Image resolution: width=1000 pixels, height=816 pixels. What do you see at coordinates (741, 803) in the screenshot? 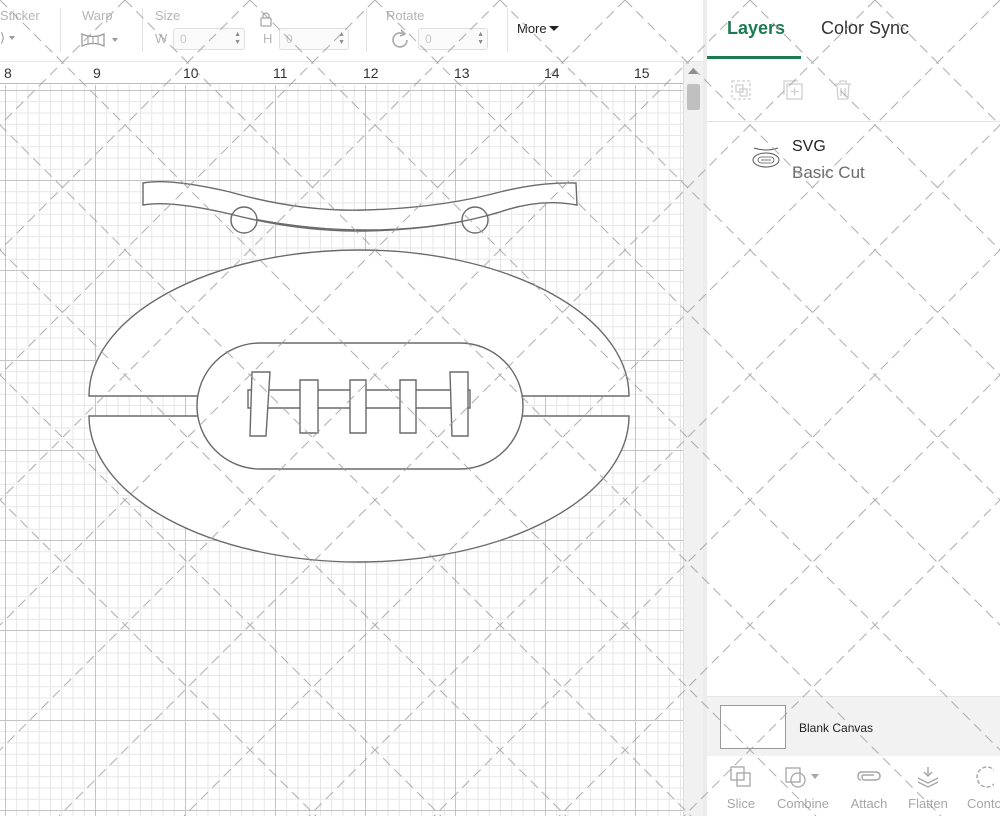
I see `slice-label: Slice` at bounding box center [741, 803].